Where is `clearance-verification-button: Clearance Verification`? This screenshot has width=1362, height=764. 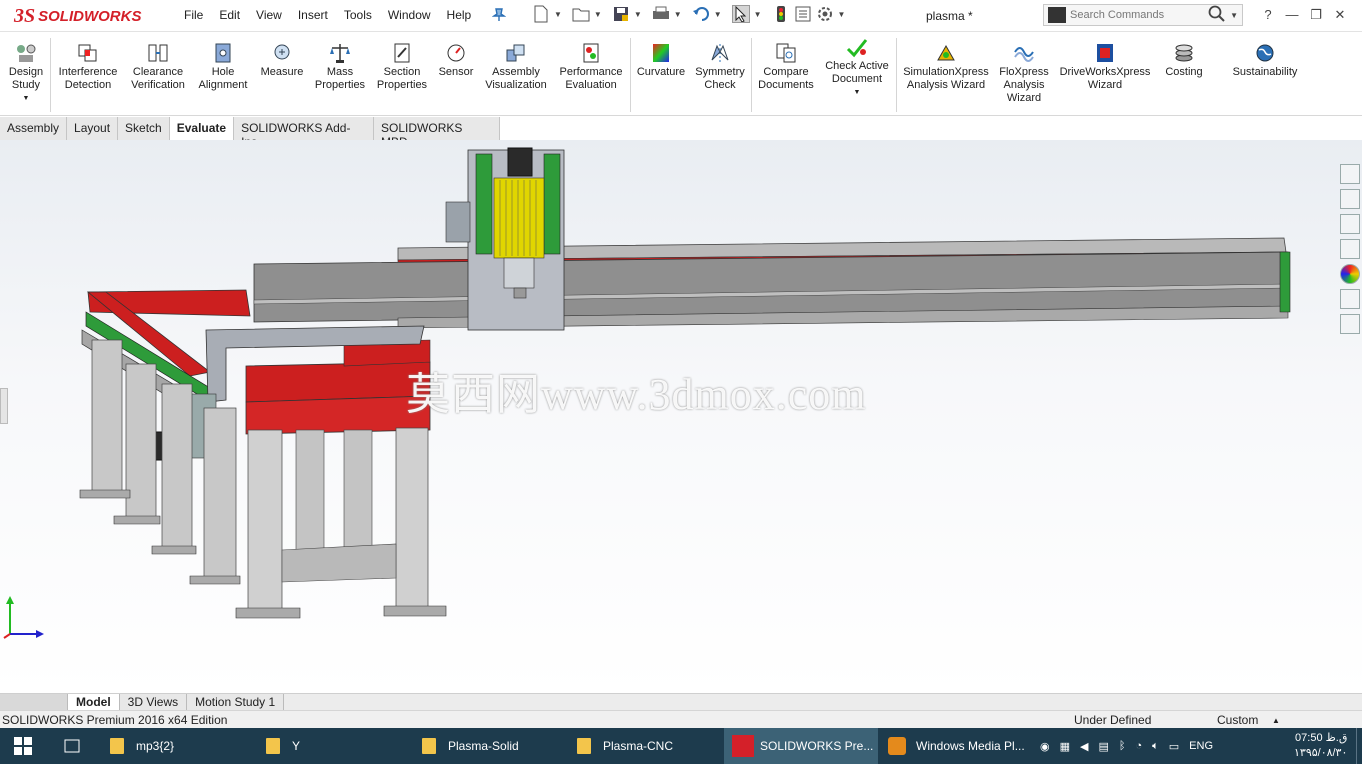 clearance-verification-button: Clearance Verification is located at coordinates (158, 67).